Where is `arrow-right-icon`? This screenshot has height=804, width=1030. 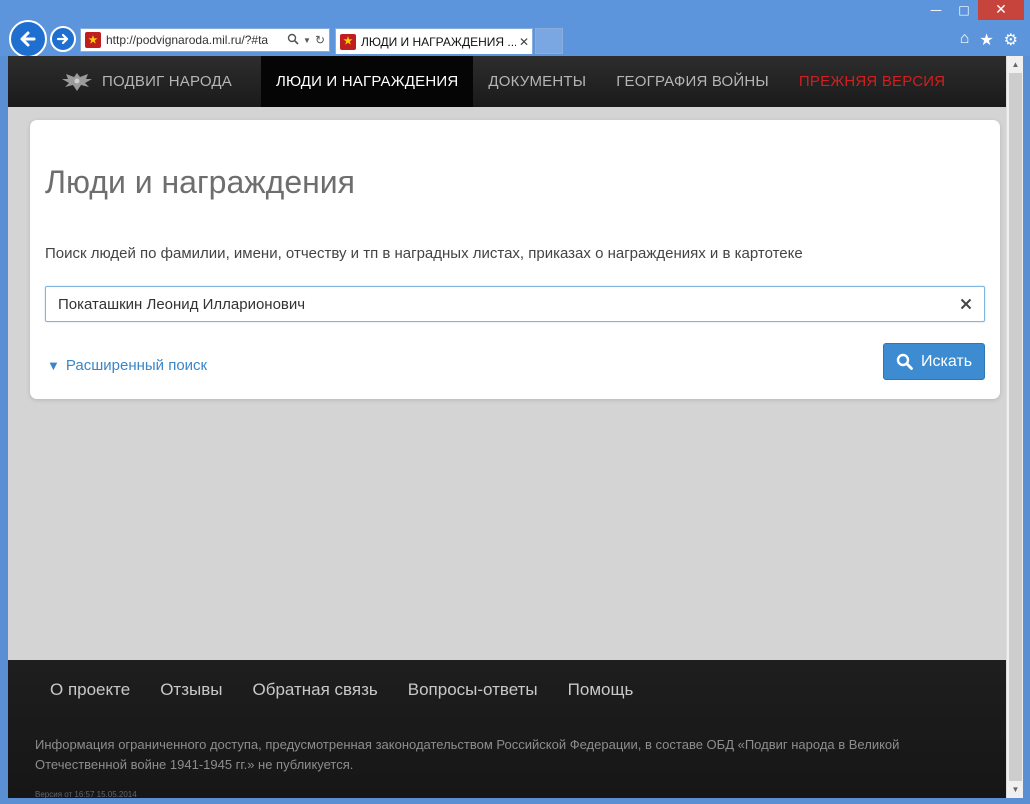 arrow-right-icon is located at coordinates (62, 39).